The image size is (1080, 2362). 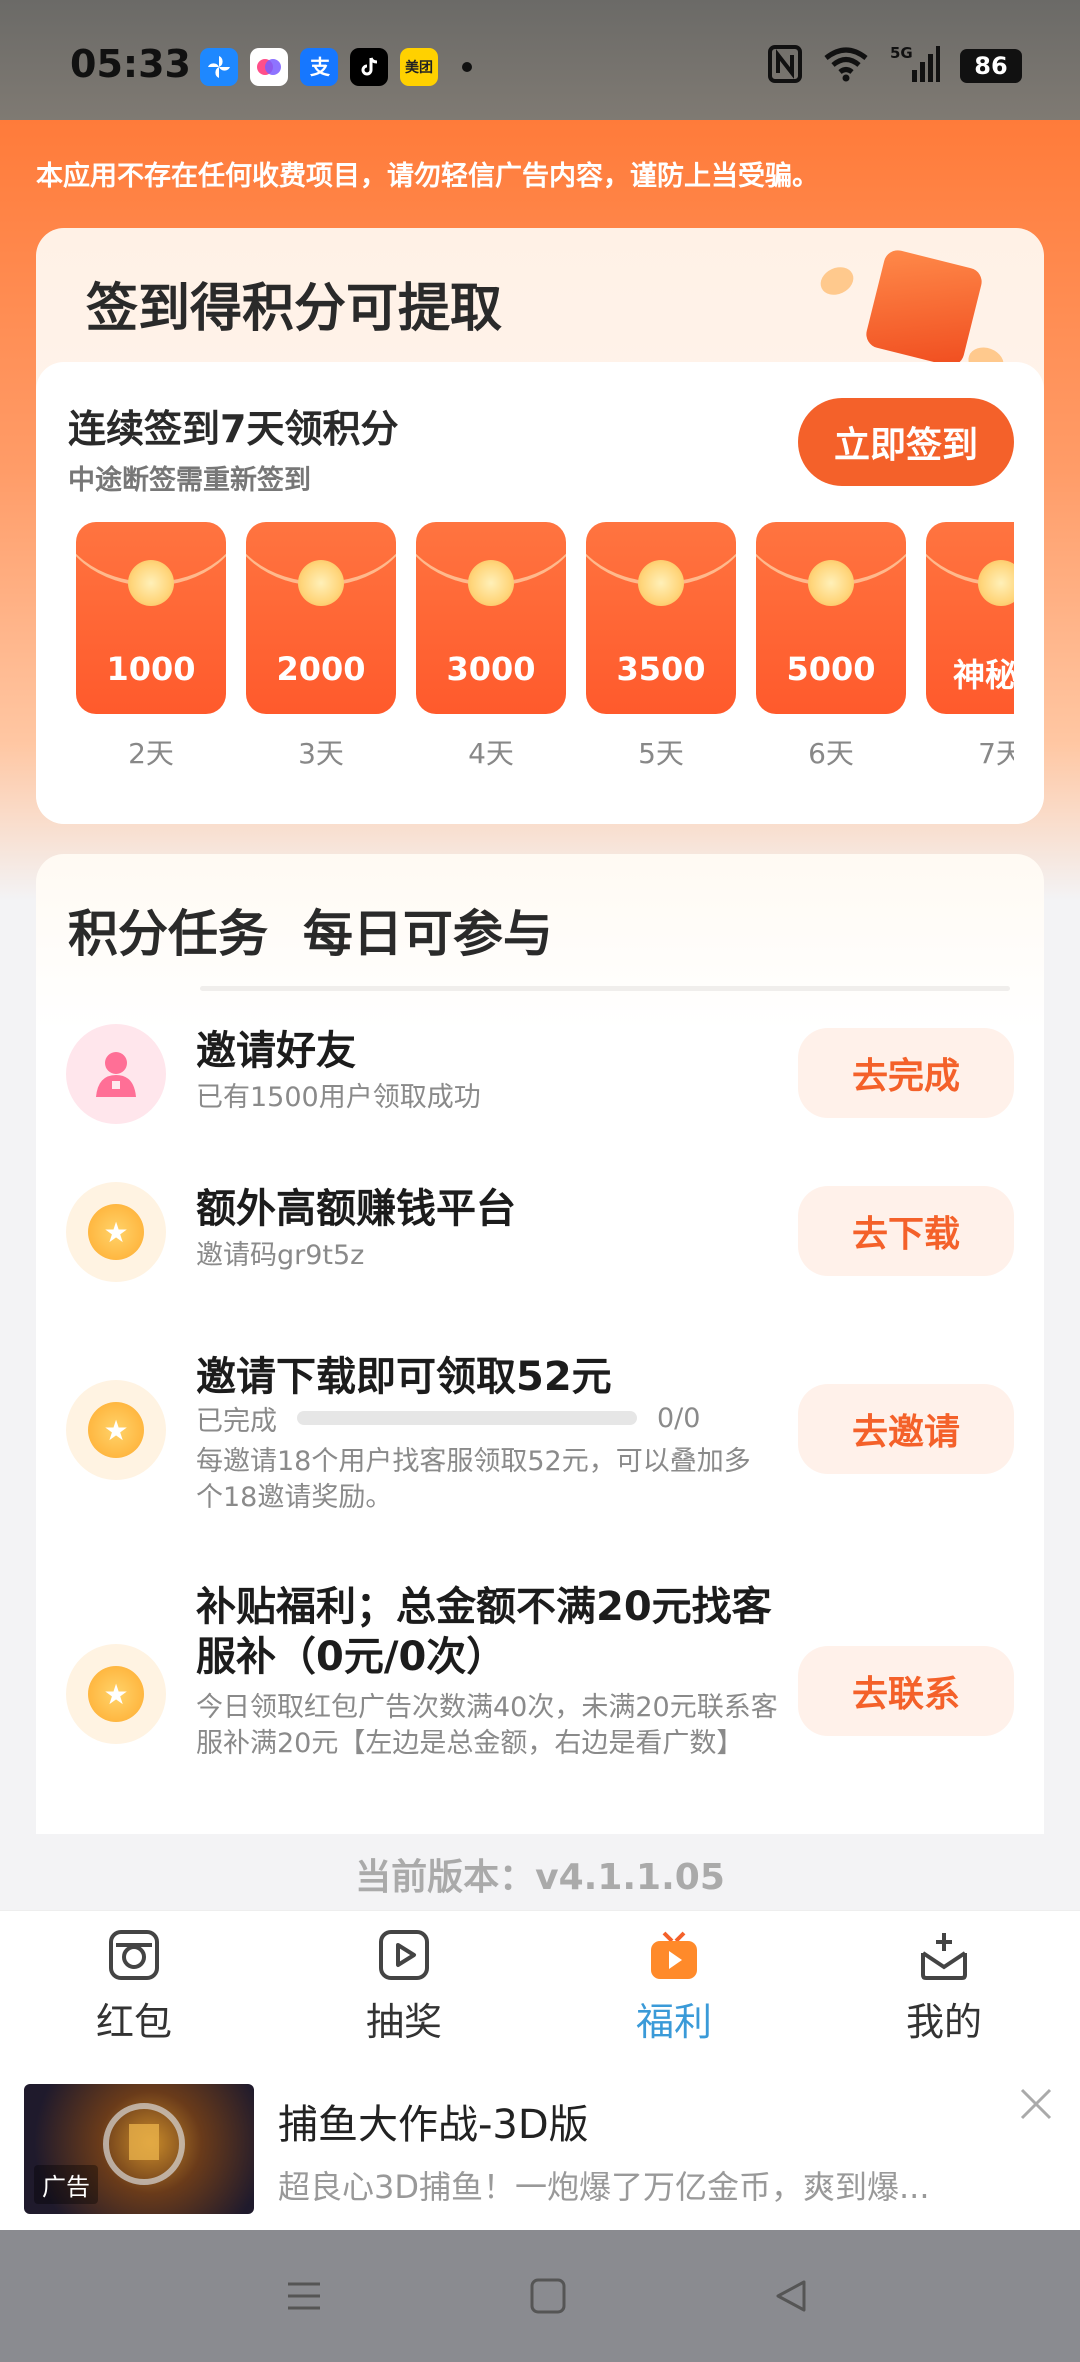 I want to click on task-subtitle: 已有1500用户领取成功, so click(x=338, y=1097).